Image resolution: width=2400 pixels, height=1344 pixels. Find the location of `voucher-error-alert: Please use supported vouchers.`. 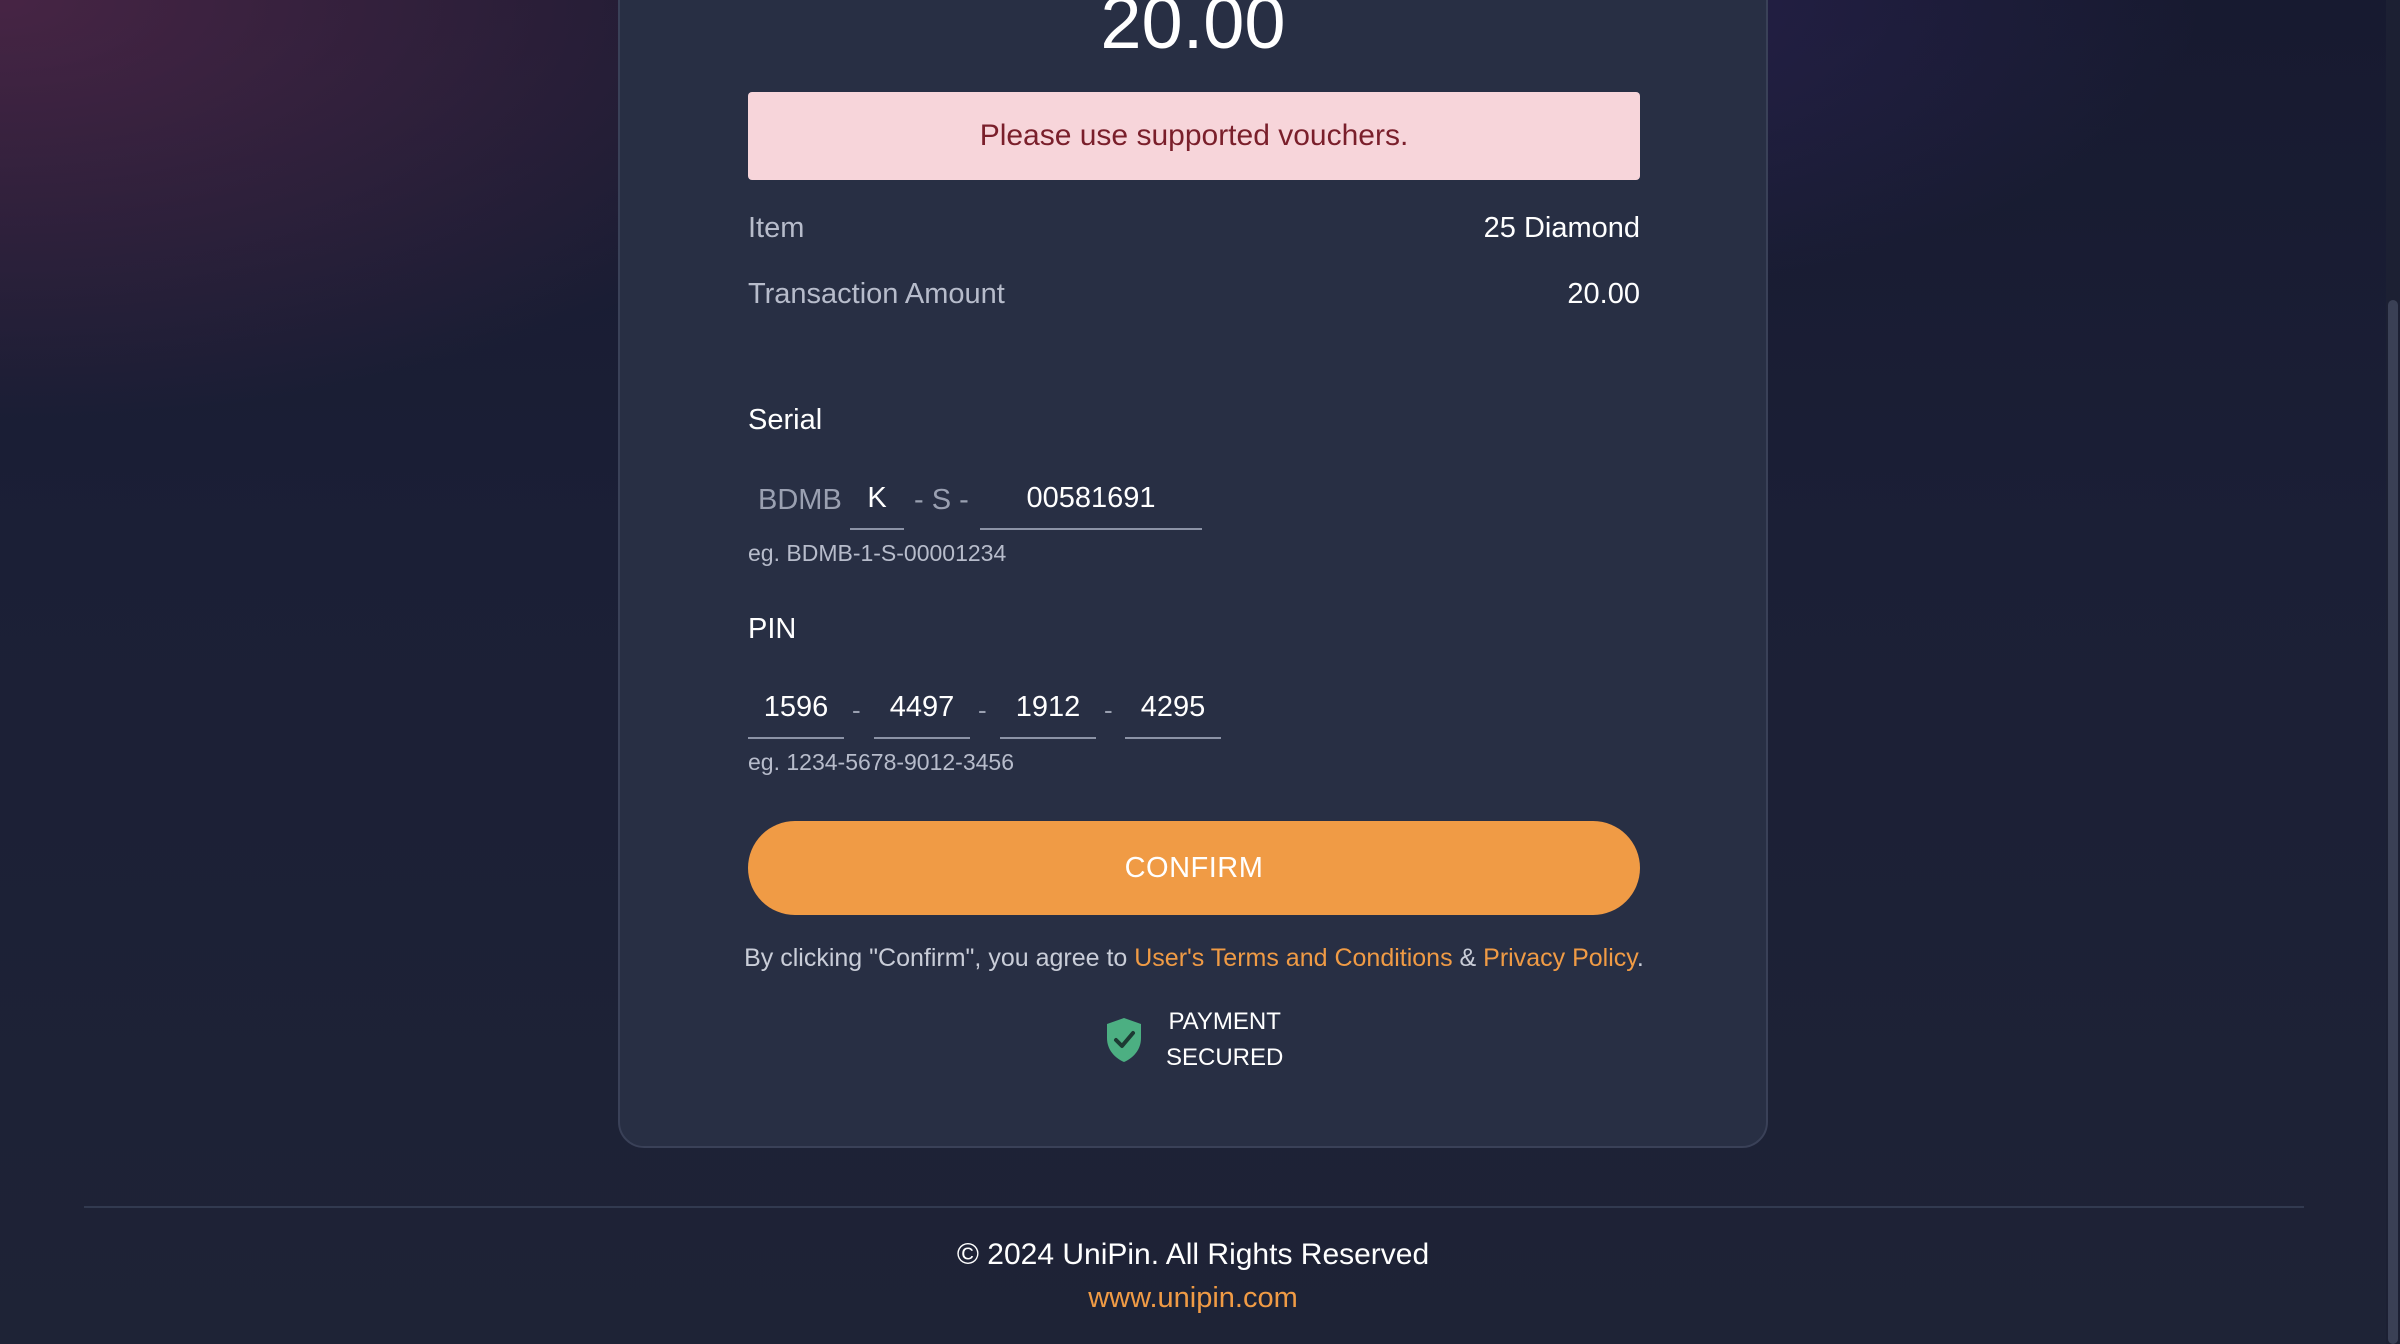

voucher-error-alert: Please use supported vouchers. is located at coordinates (1194, 136).